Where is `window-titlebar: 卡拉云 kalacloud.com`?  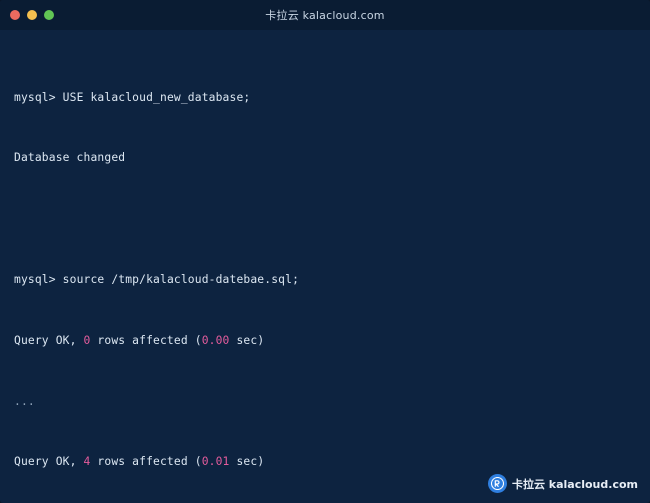 window-titlebar: 卡拉云 kalacloud.com is located at coordinates (325, 15).